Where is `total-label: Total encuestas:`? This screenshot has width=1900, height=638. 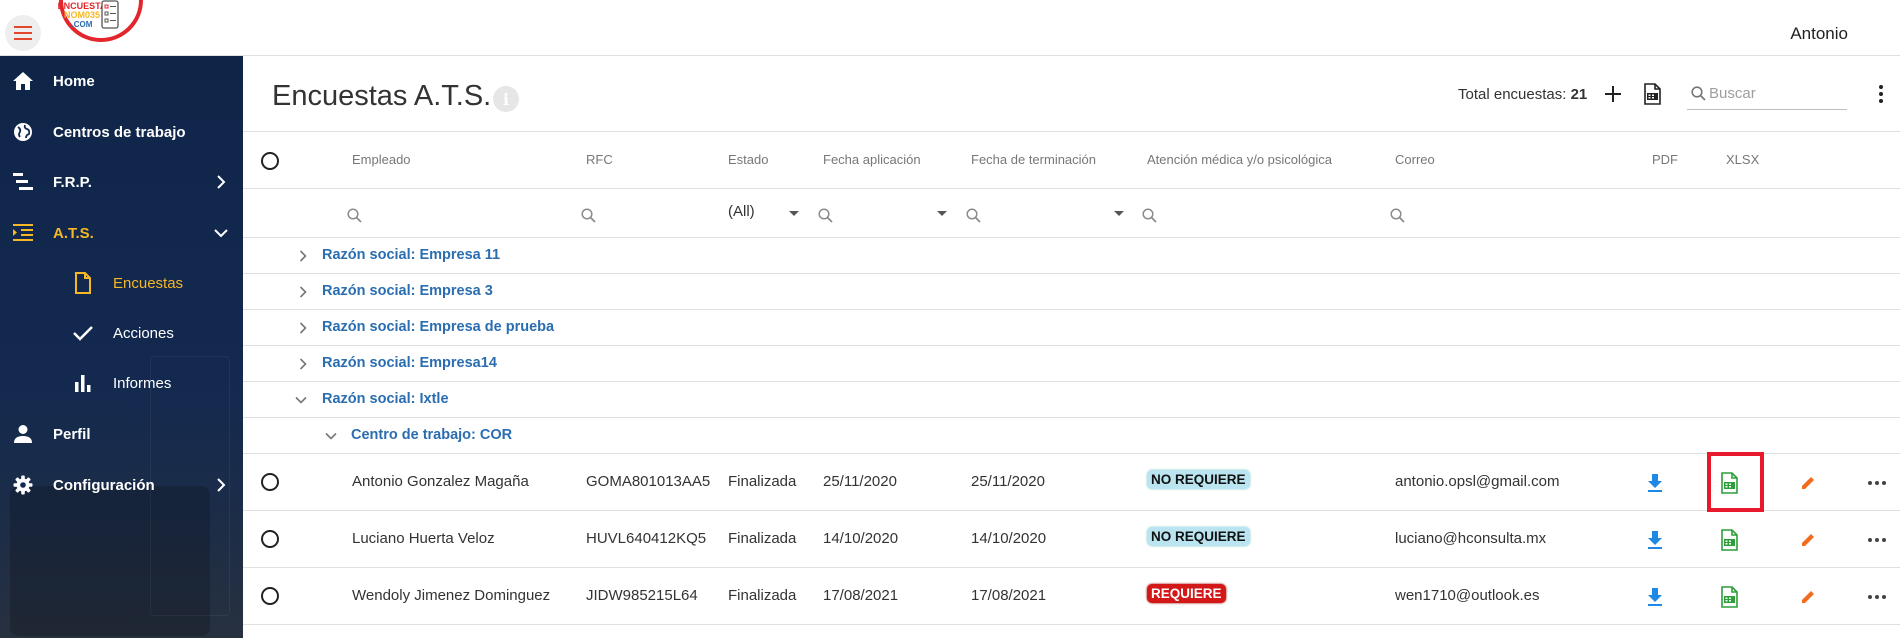
total-label: Total encuestas: is located at coordinates (1512, 94).